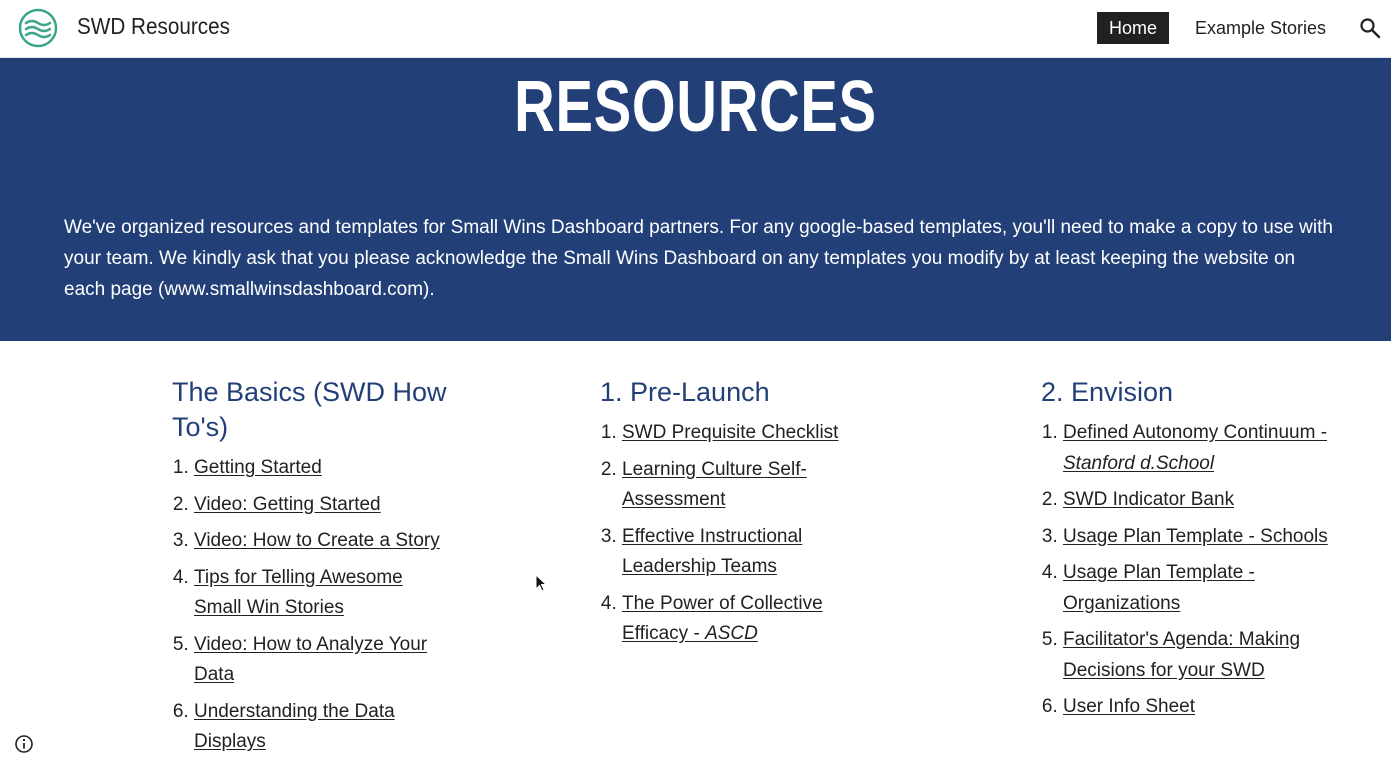 The height and width of the screenshot is (768, 1391). Describe the element at coordinates (541, 583) in the screenshot. I see `mouse-cursor-icon` at that location.